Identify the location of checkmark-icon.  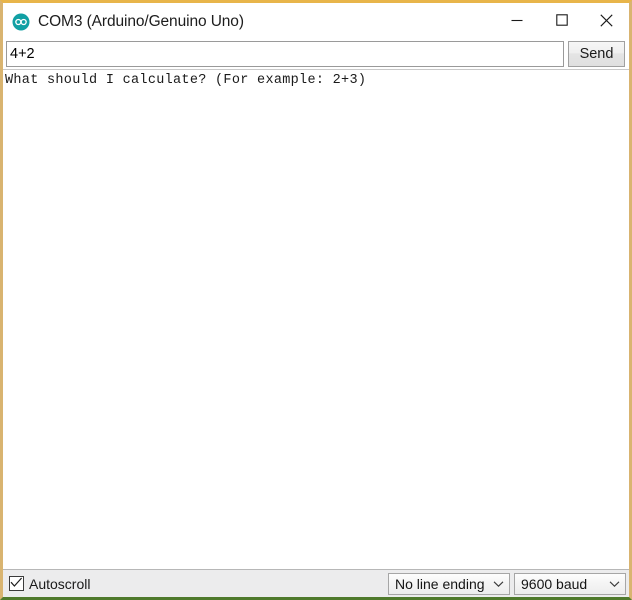
(16, 584).